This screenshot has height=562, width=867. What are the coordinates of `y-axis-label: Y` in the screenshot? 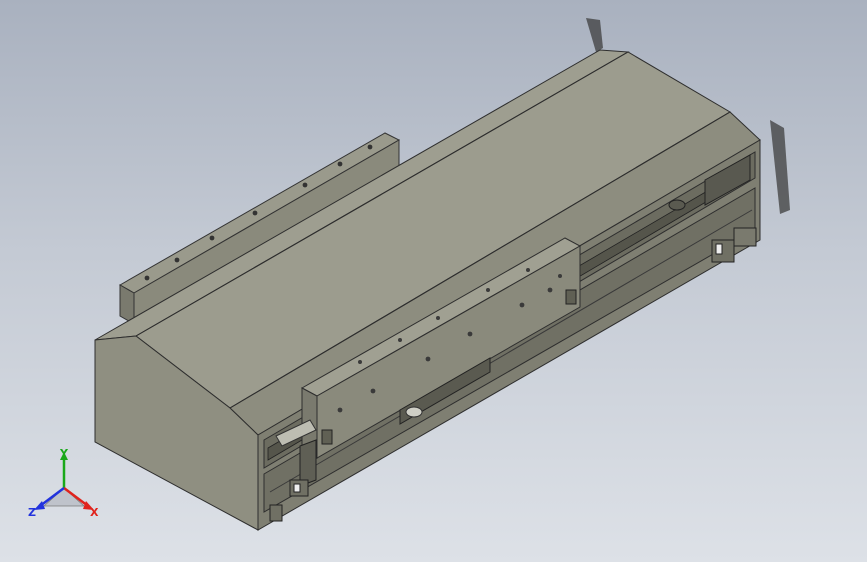 It's located at (64, 454).